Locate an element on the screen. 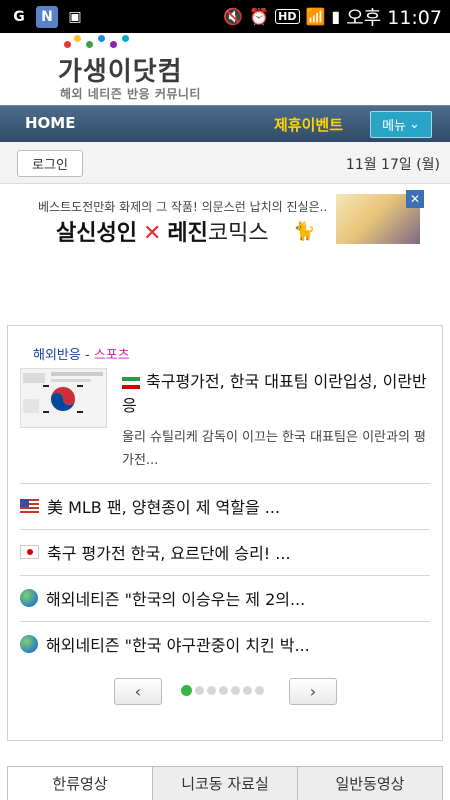 The image size is (450, 800). news-category: 해외반응 - 스포츠 is located at coordinates (81, 353).